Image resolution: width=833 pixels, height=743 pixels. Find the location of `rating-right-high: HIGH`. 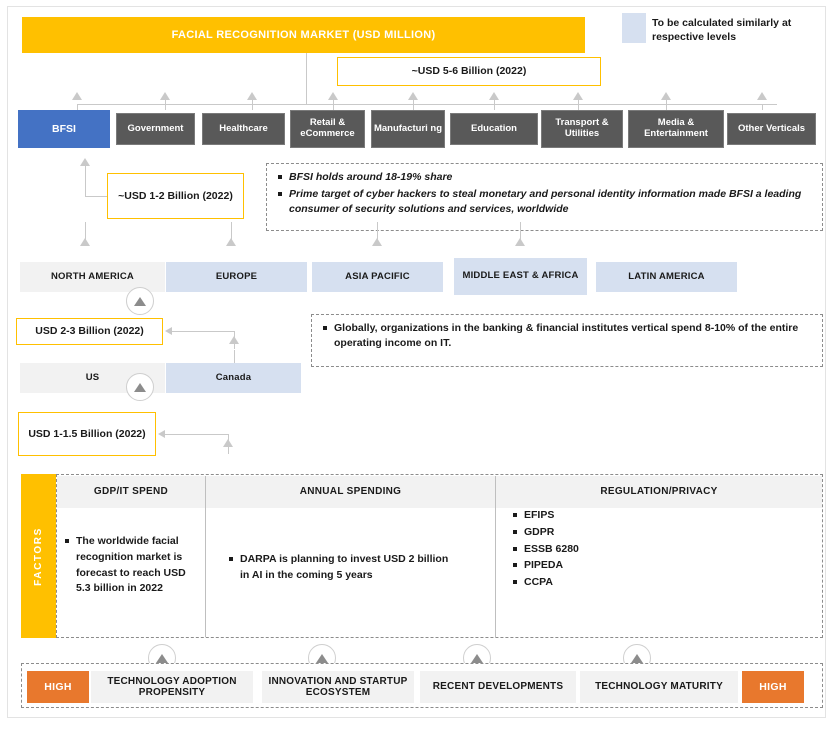

rating-right-high: HIGH is located at coordinates (773, 687).